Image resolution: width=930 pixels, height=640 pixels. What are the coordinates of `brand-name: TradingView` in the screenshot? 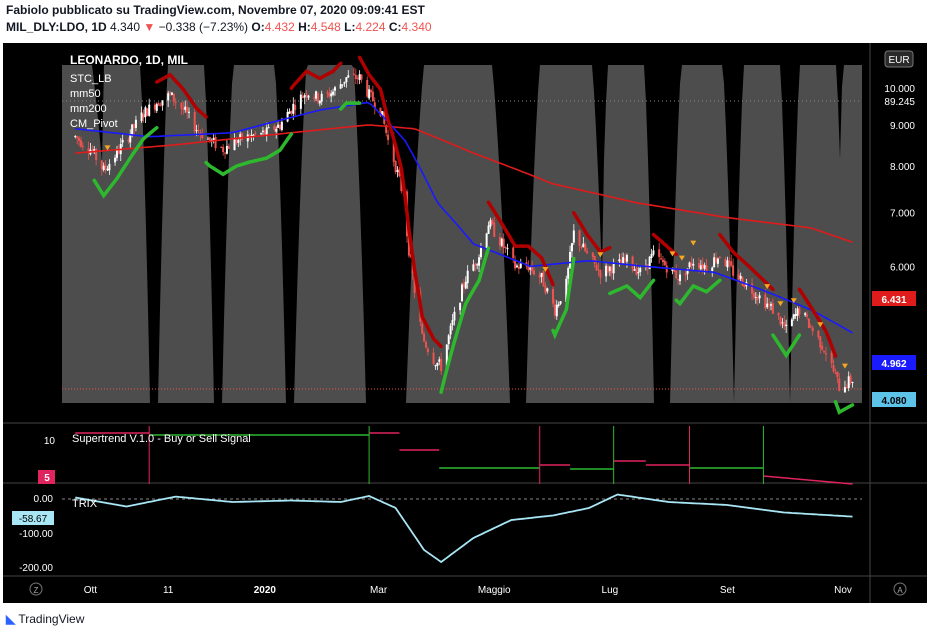 It's located at (51, 619).